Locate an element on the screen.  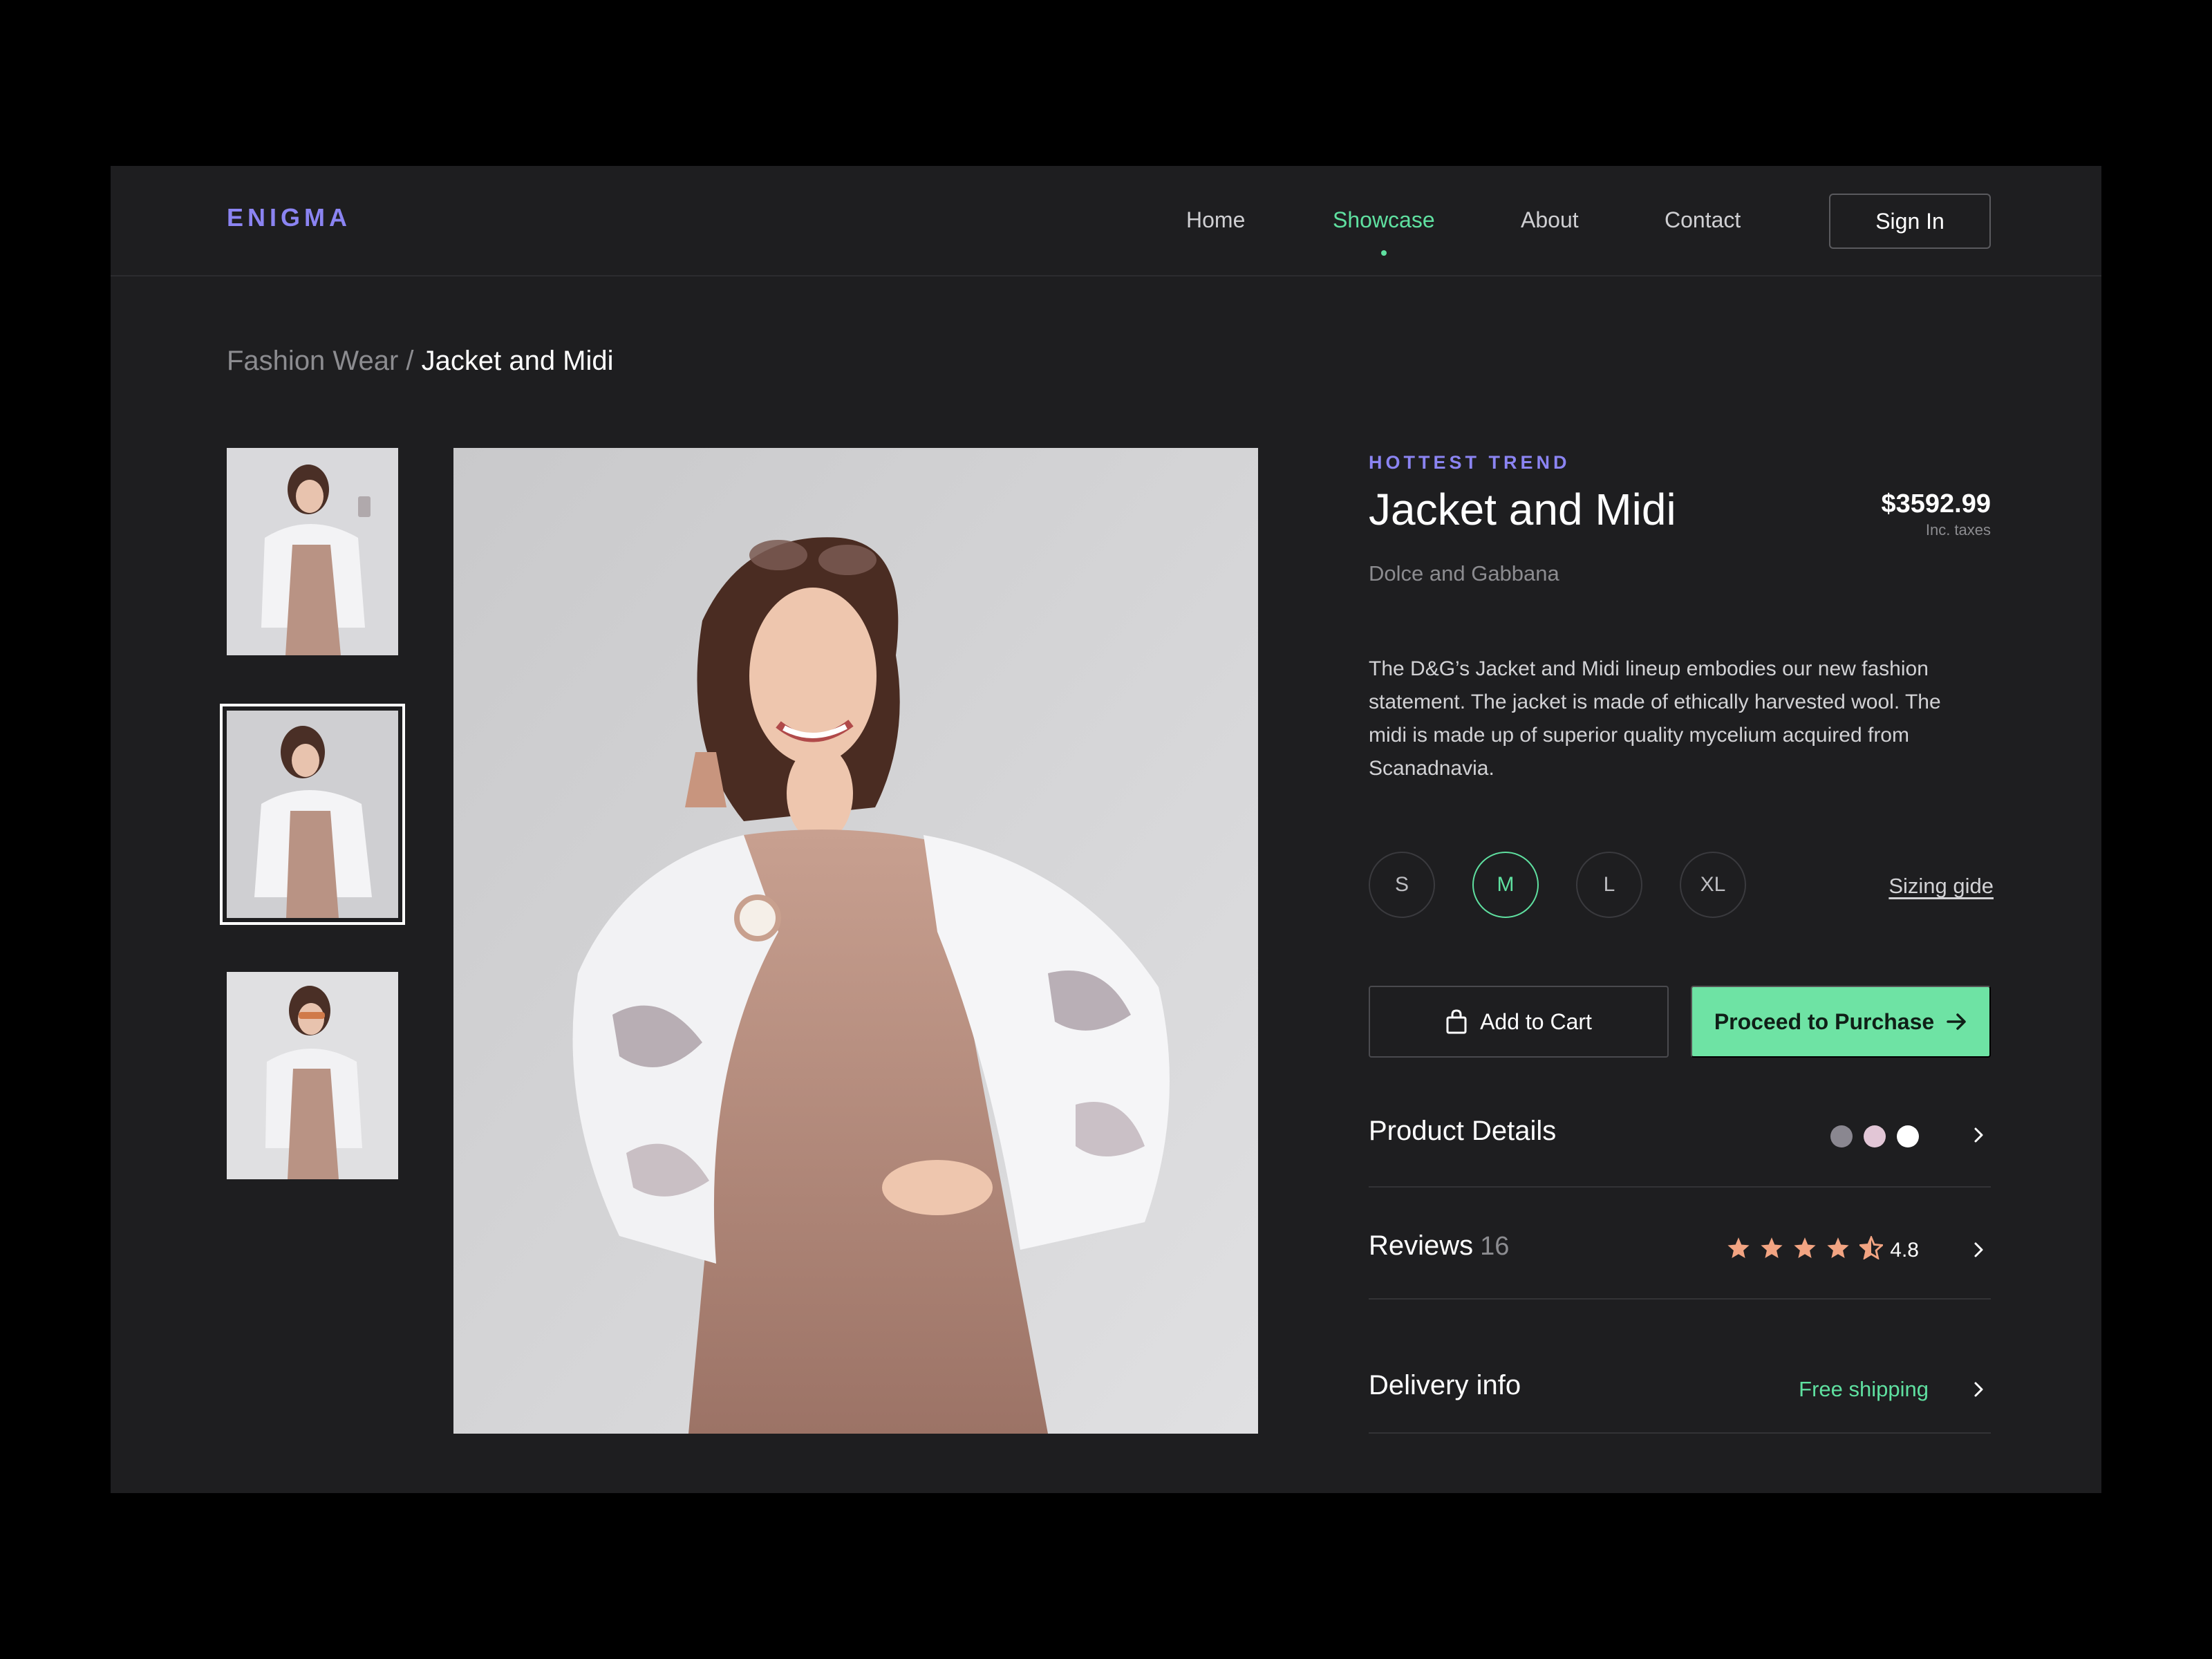
active-nav-indicator is located at coordinates (1384, 253).